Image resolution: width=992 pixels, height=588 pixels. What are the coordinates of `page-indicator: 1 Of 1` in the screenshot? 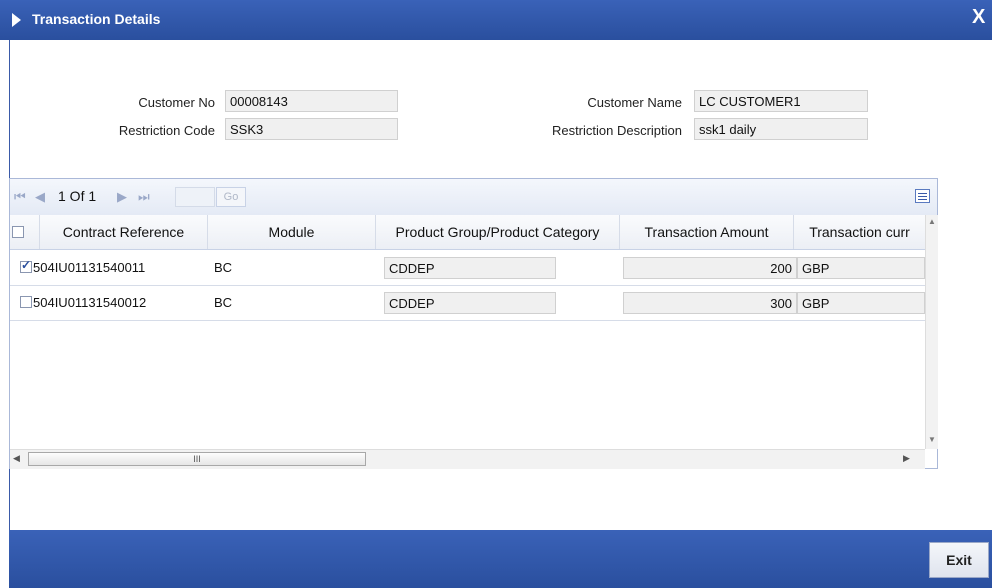 It's located at (77, 196).